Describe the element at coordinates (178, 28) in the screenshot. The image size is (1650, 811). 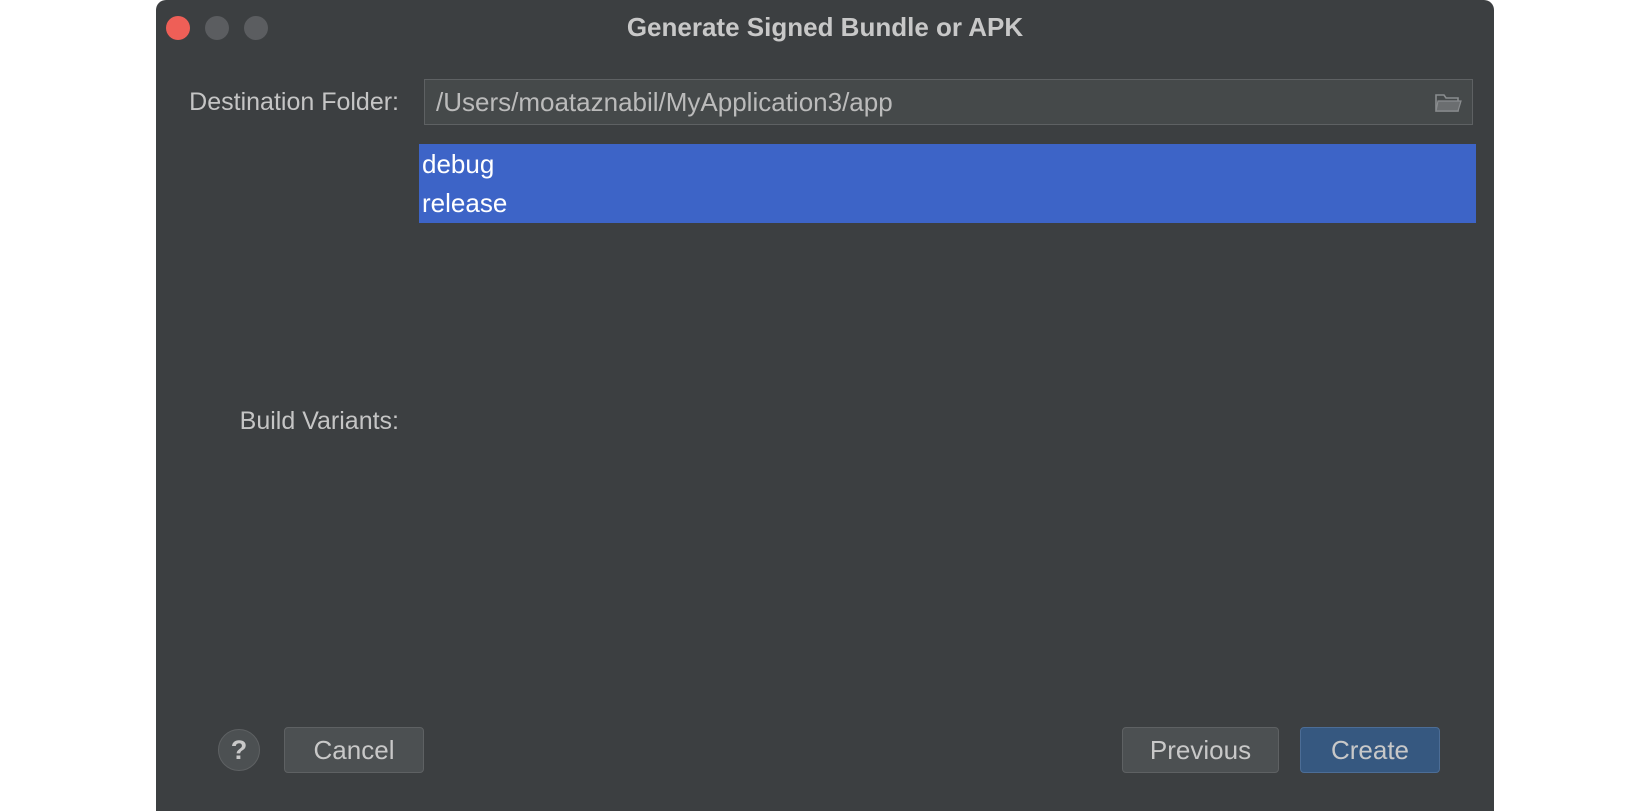
I see `window-close-button` at that location.